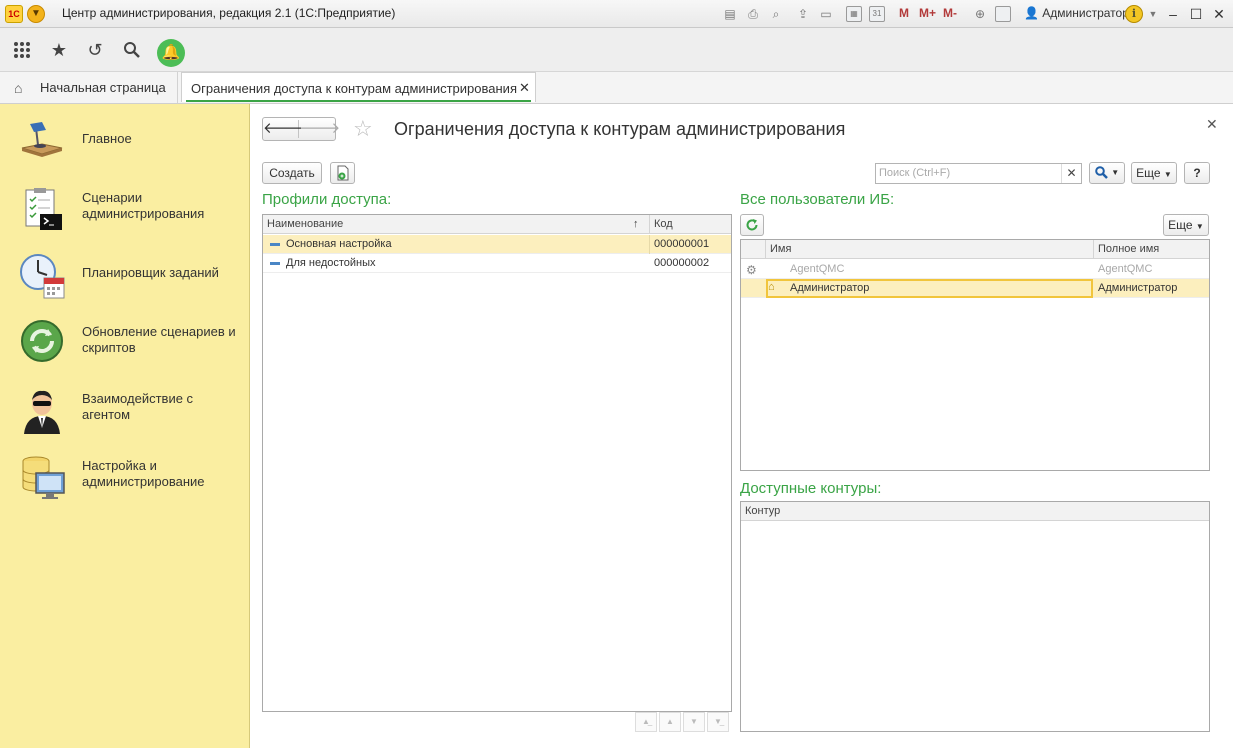 The image size is (1233, 748). I want to click on clear-search-icon: ✕, so click(1071, 173).